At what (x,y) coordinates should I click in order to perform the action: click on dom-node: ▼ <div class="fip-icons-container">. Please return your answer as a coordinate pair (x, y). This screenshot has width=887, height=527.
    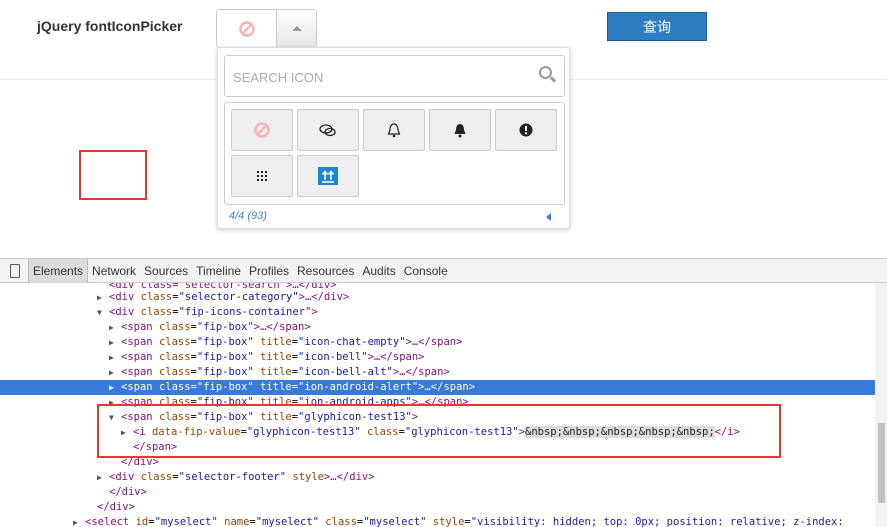
    Looking at the image, I should click on (437, 312).